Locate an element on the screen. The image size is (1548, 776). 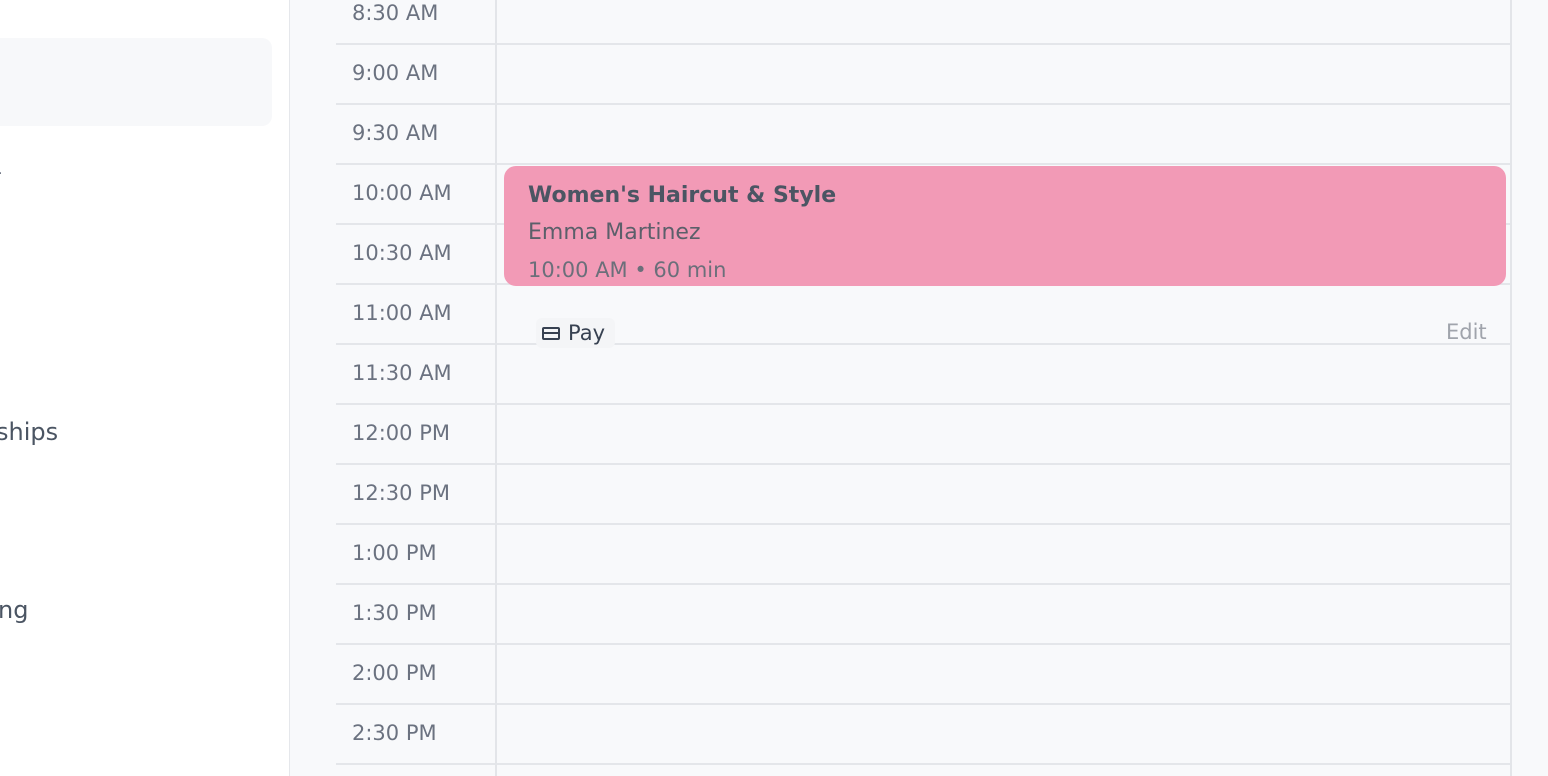
pay-button-label: Pay is located at coordinates (587, 333).